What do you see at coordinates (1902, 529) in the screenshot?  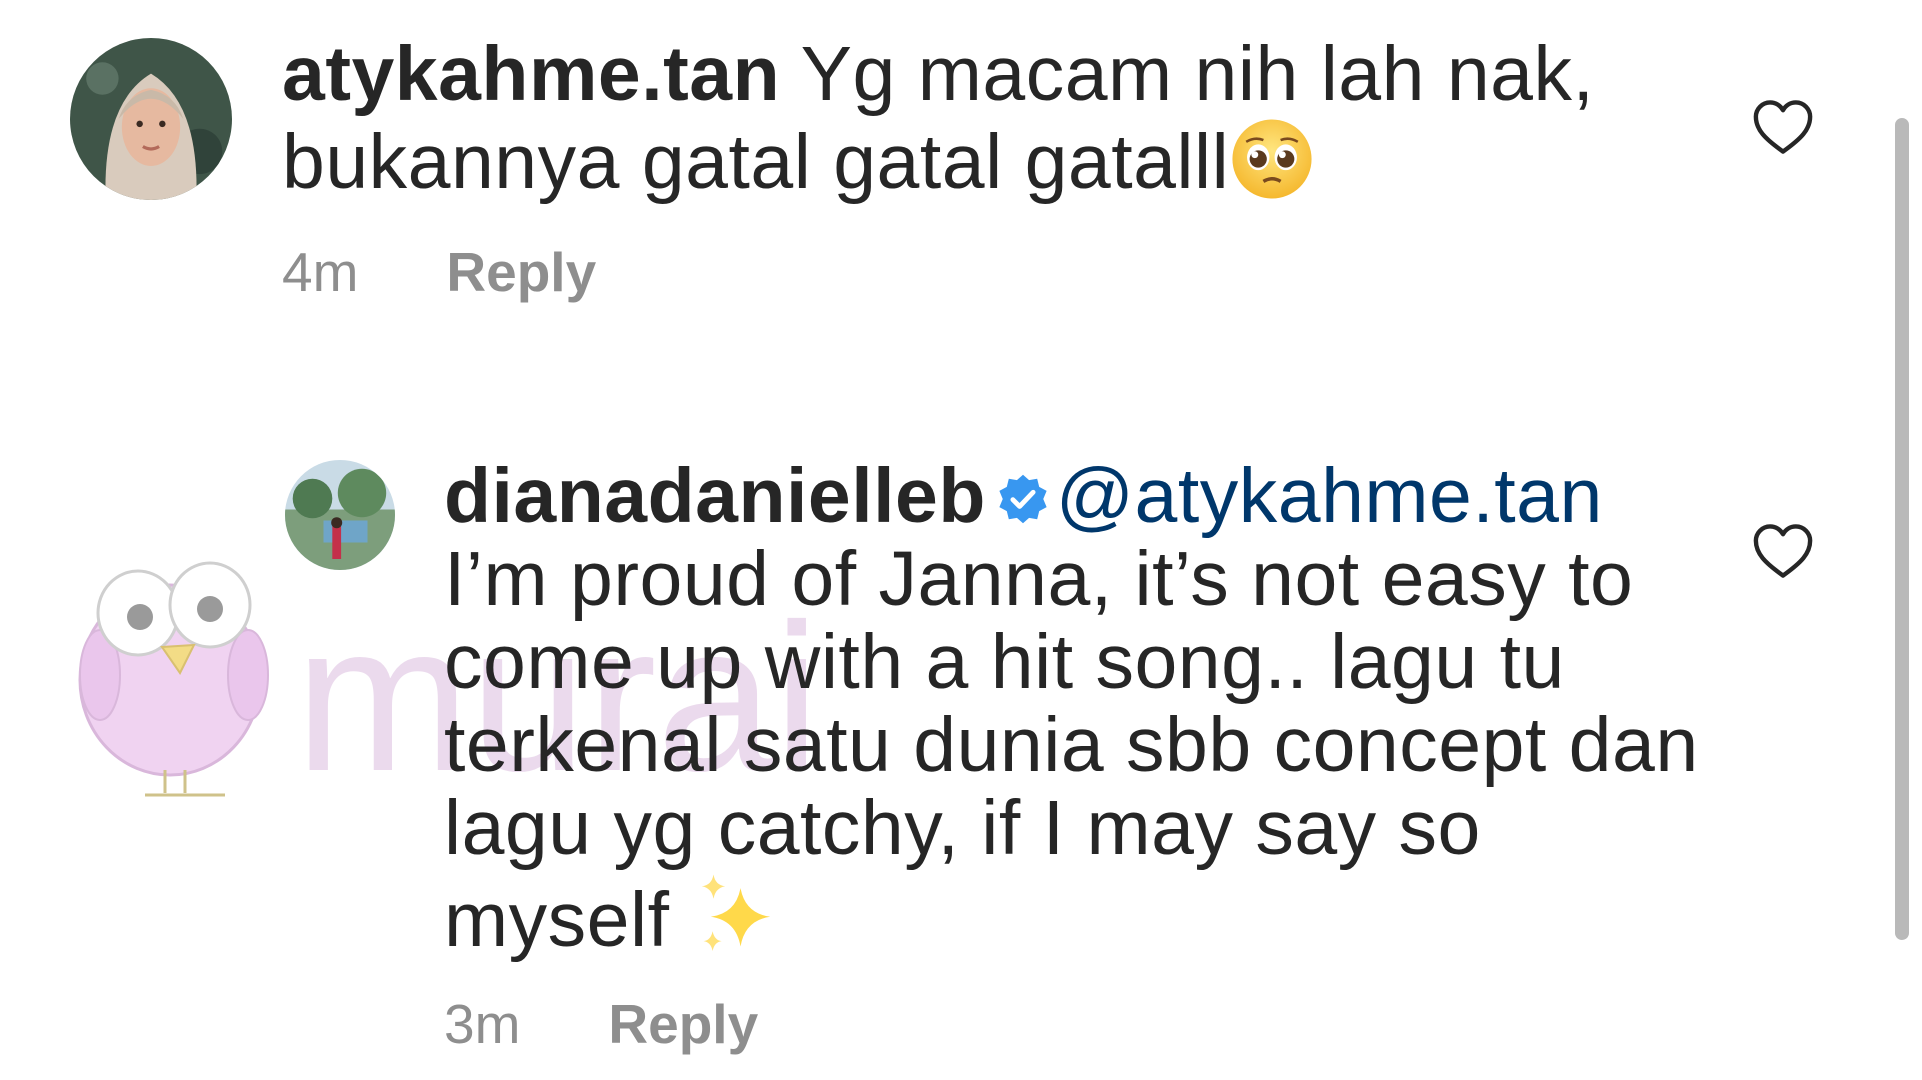 I see `scrollbar` at bounding box center [1902, 529].